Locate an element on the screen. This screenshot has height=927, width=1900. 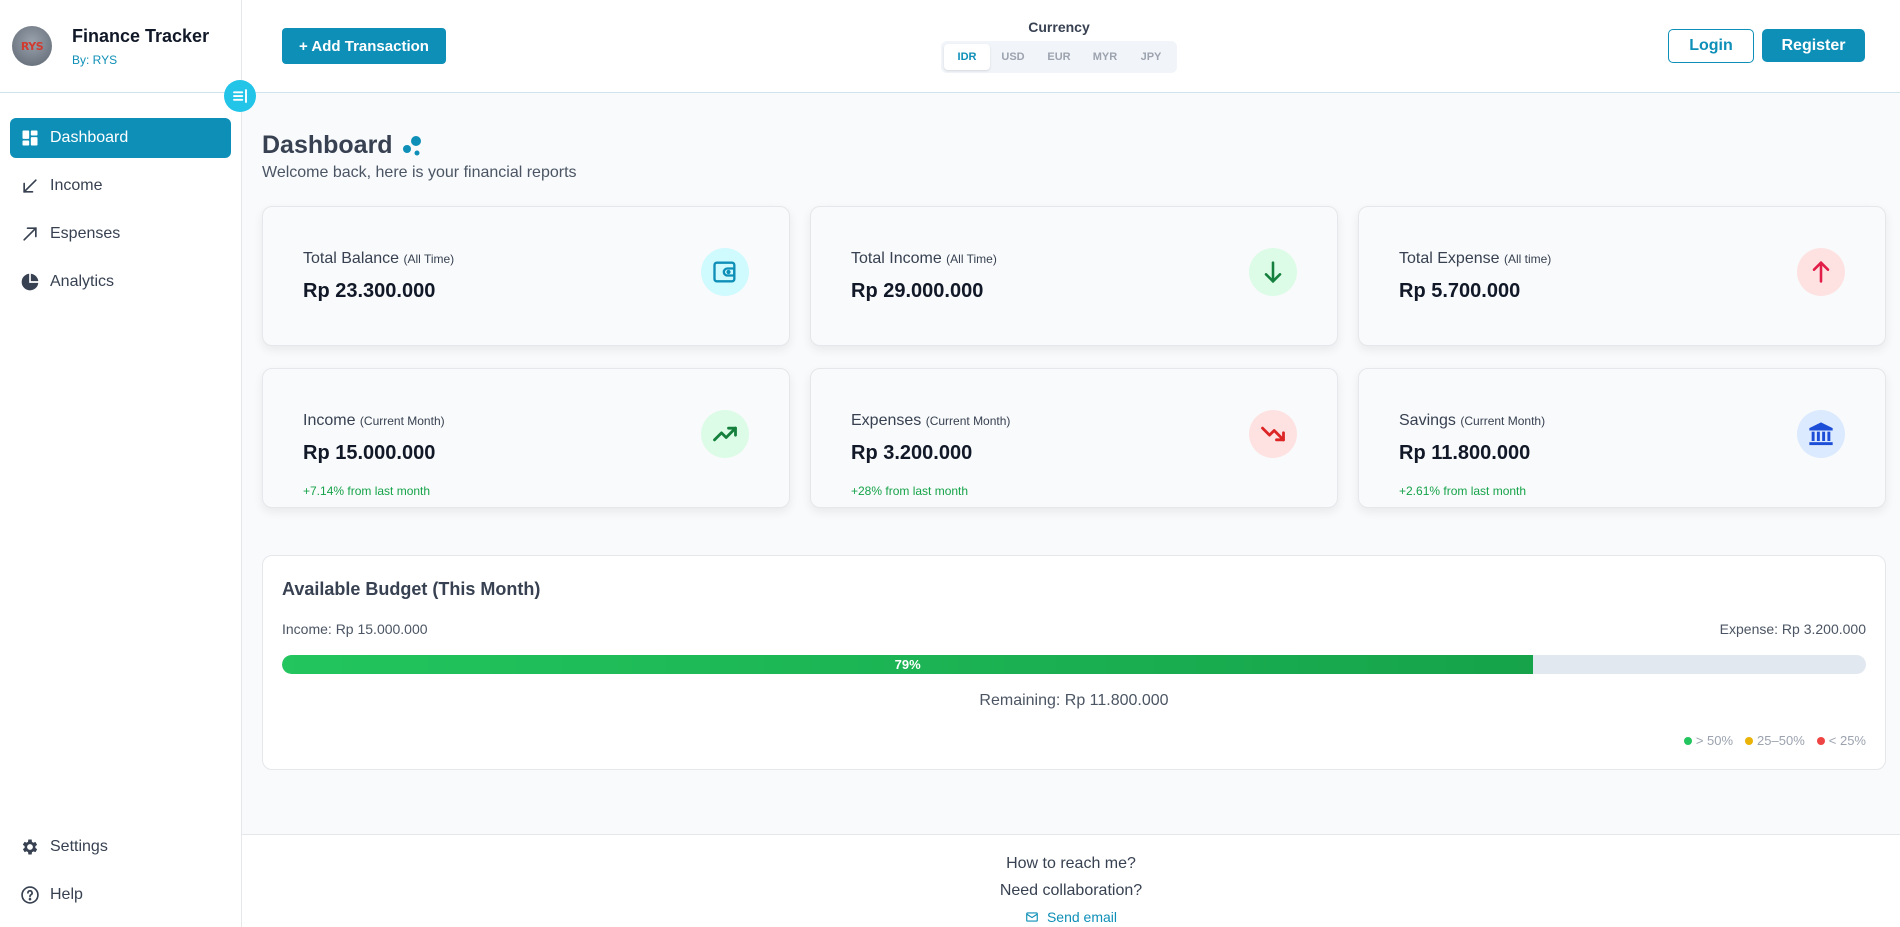
card-label-text: Total Expense is located at coordinates (1449, 258).